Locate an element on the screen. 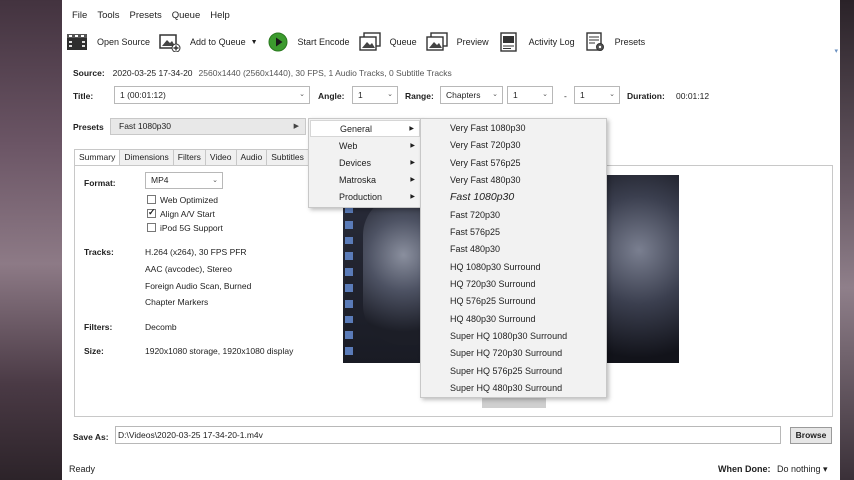 The height and width of the screenshot is (480, 854). ipod-checkbox is located at coordinates (151, 227).